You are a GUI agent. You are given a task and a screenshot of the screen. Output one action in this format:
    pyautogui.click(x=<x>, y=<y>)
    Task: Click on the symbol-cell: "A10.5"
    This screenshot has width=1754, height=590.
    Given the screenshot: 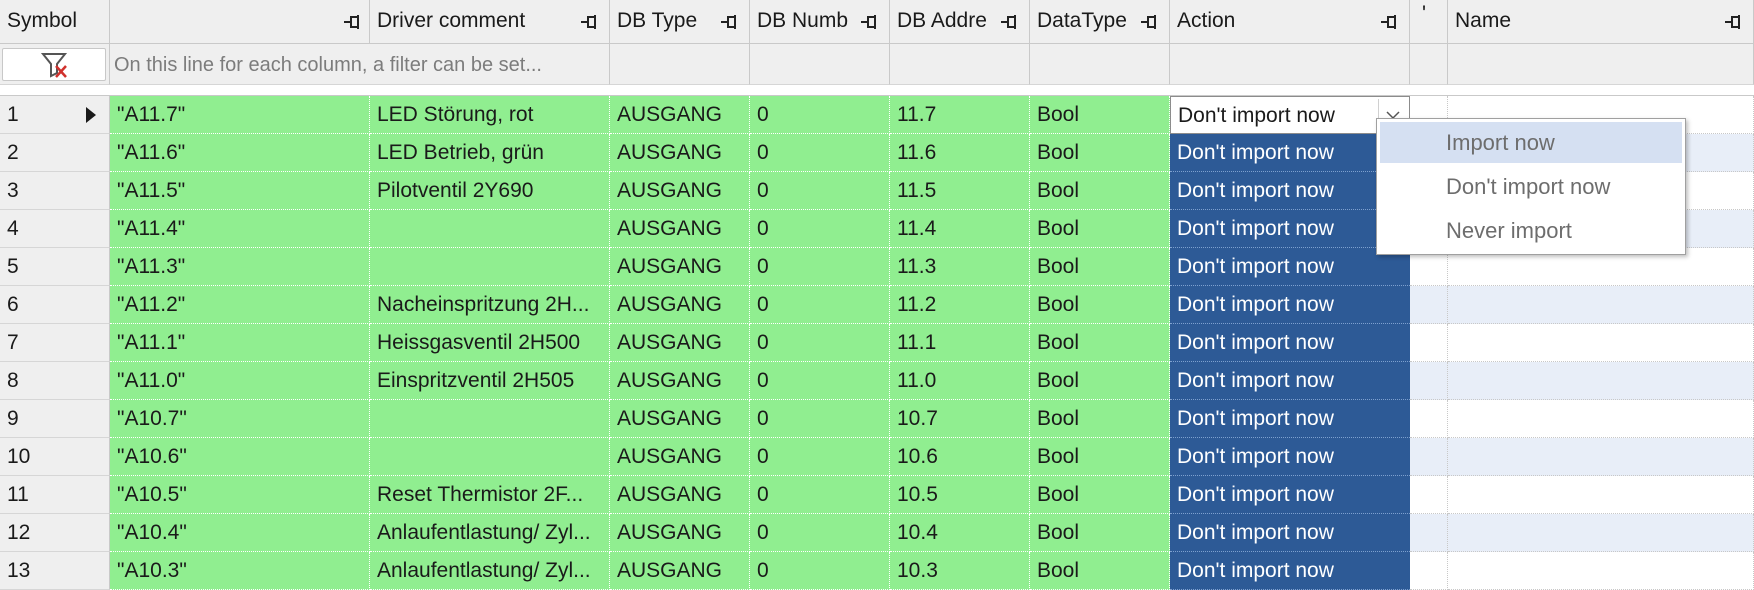 What is the action you would take?
    pyautogui.click(x=240, y=495)
    